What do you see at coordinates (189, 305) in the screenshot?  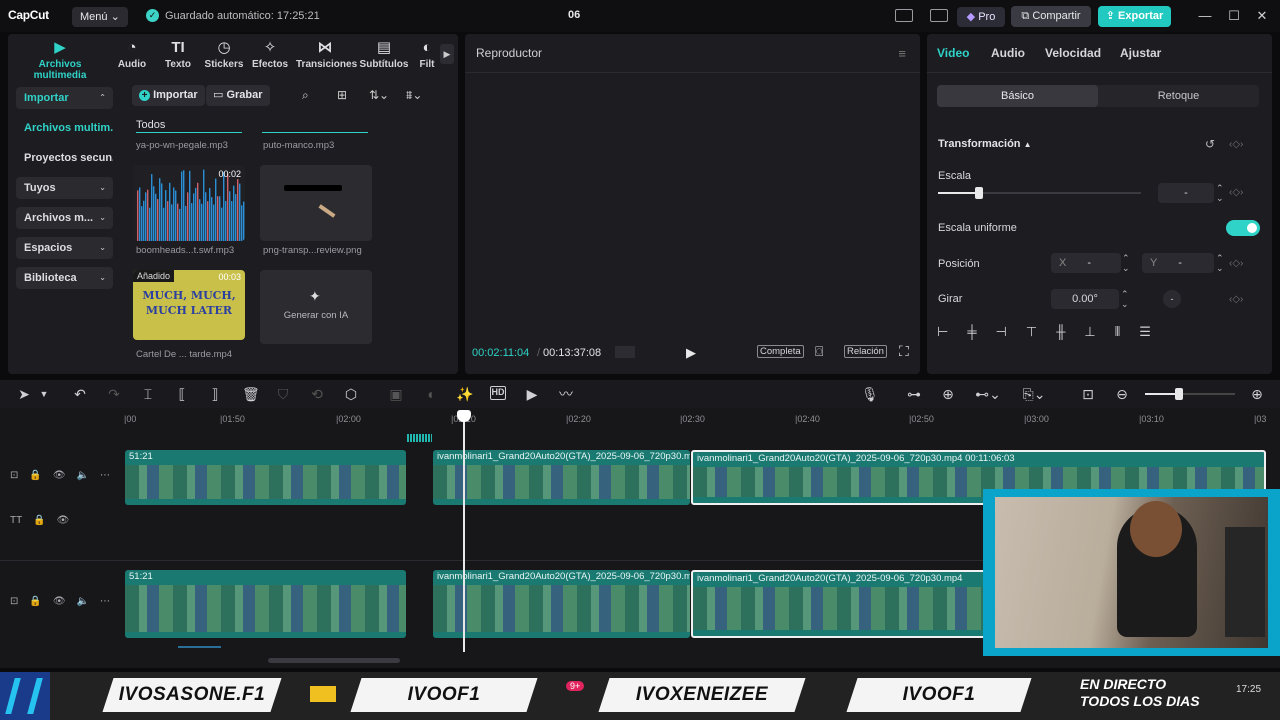 I see `media-item-cartel: Añadido 00:03 MUCH, MUCH, MUCH LATER` at bounding box center [189, 305].